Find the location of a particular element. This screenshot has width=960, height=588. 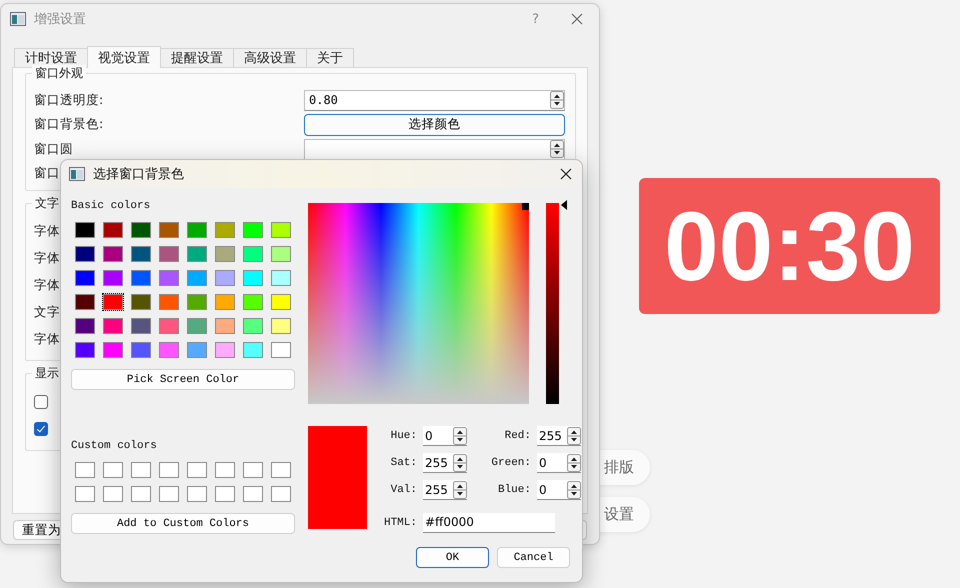

close-icon is located at coordinates (566, 174).